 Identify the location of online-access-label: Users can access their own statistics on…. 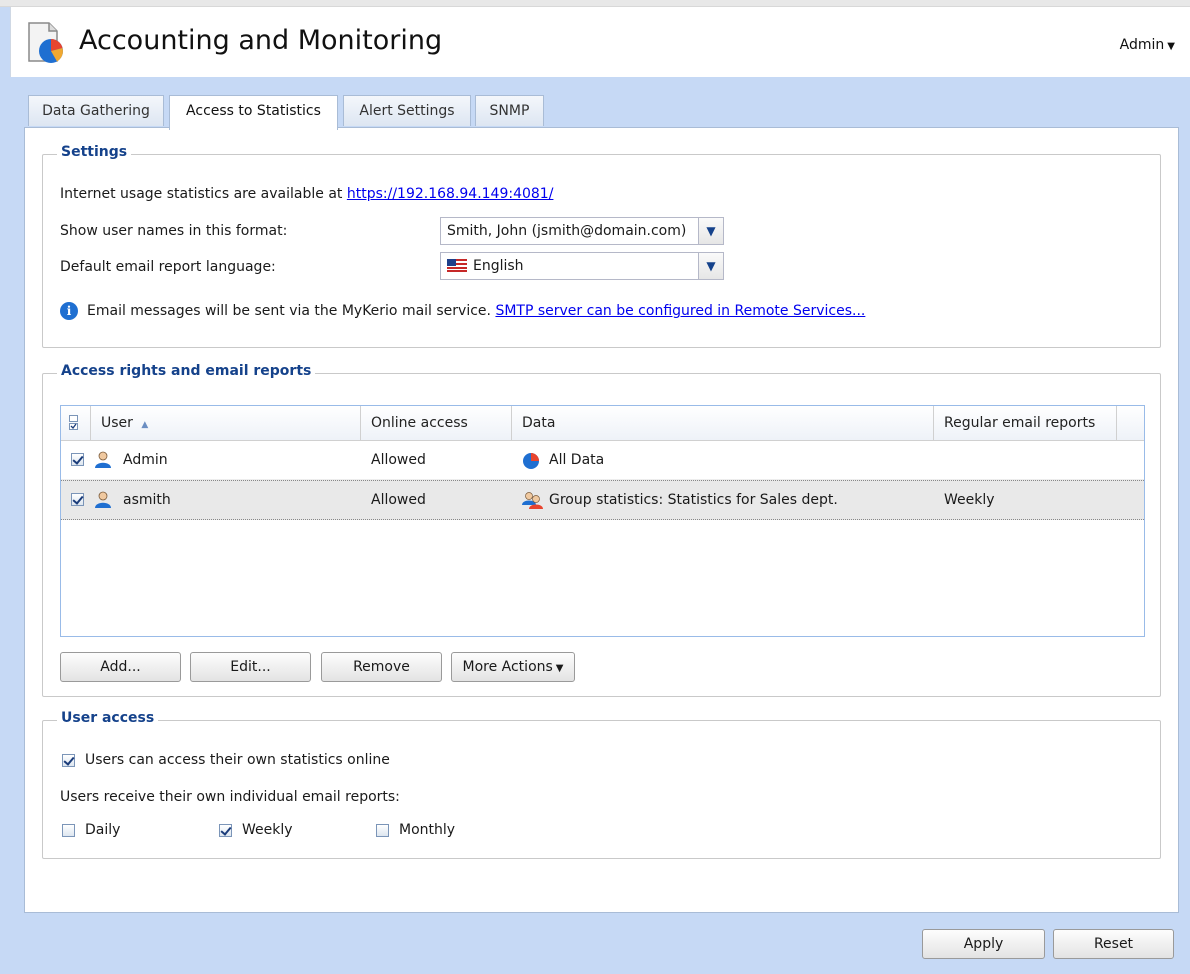
(237, 760).